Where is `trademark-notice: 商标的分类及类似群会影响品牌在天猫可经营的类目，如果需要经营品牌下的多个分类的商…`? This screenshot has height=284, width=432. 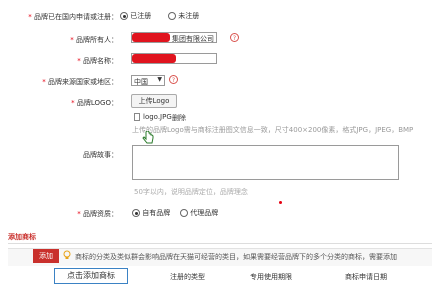 trademark-notice: 商标的分类及类似群会影响品牌在天猫可经营的类目，如果需要经营品牌下的多个分类的商… is located at coordinates (236, 257).